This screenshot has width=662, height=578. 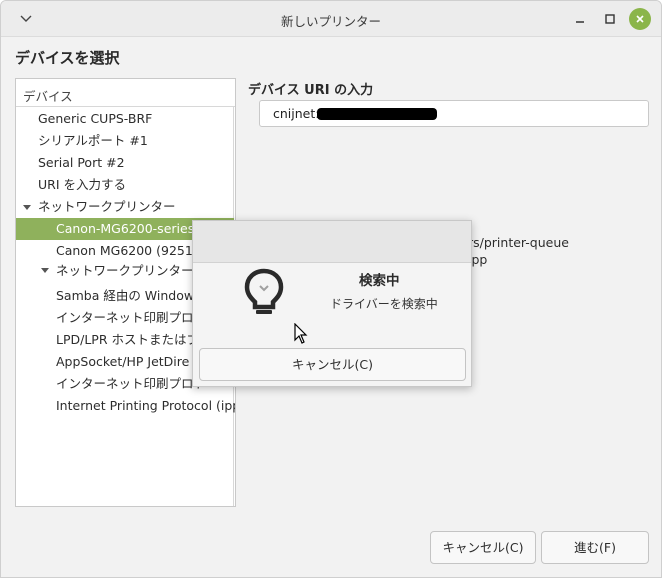 I want to click on redaction-bar, so click(x=377, y=114).